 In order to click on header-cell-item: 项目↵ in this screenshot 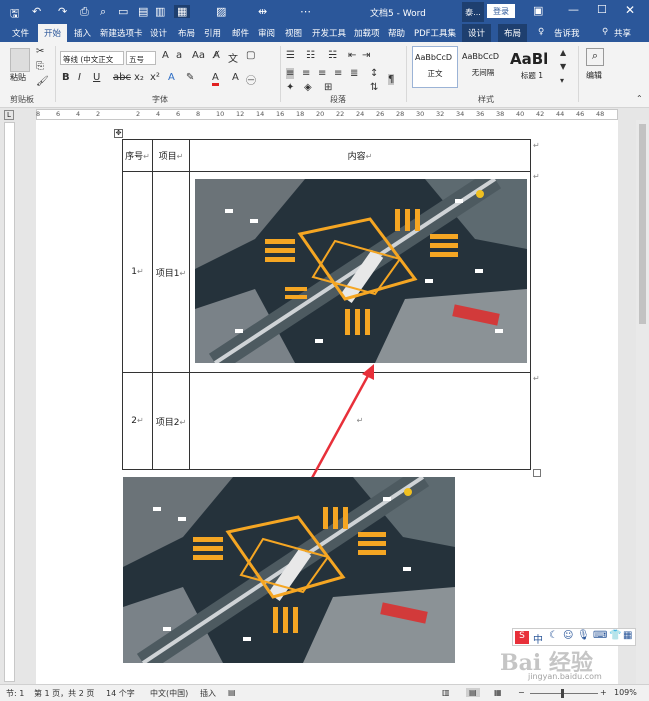, I will do `click(171, 155)`.